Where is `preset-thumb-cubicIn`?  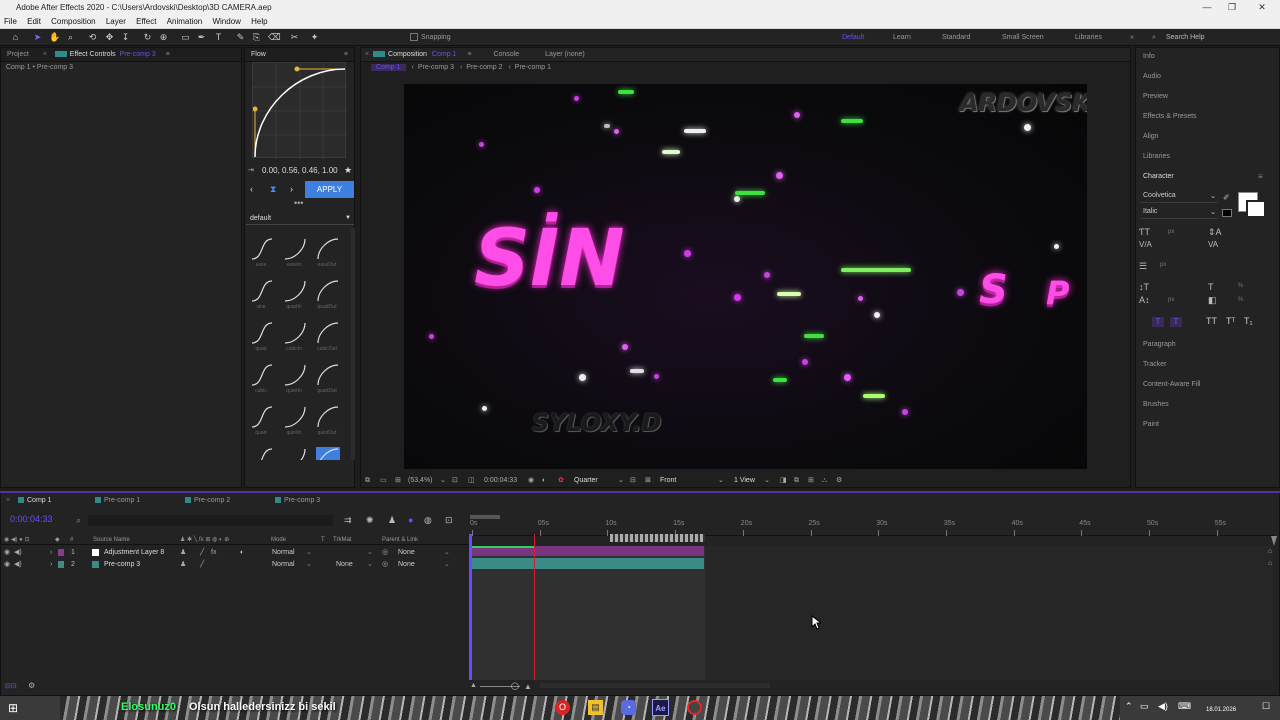 preset-thumb-cubicIn is located at coordinates (295, 333).